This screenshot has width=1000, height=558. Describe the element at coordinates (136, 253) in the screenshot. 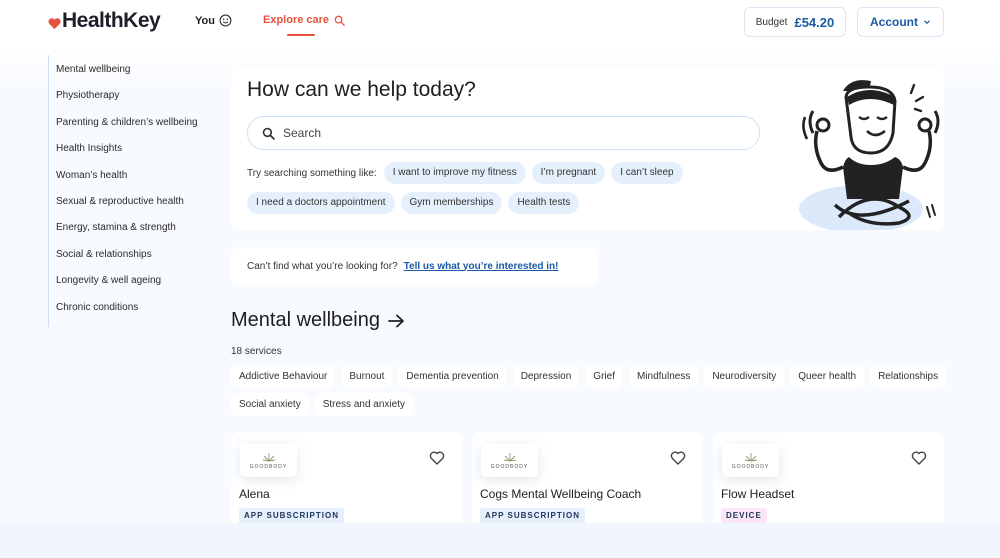

I see `sidebar-item-social: Social & relationships` at that location.